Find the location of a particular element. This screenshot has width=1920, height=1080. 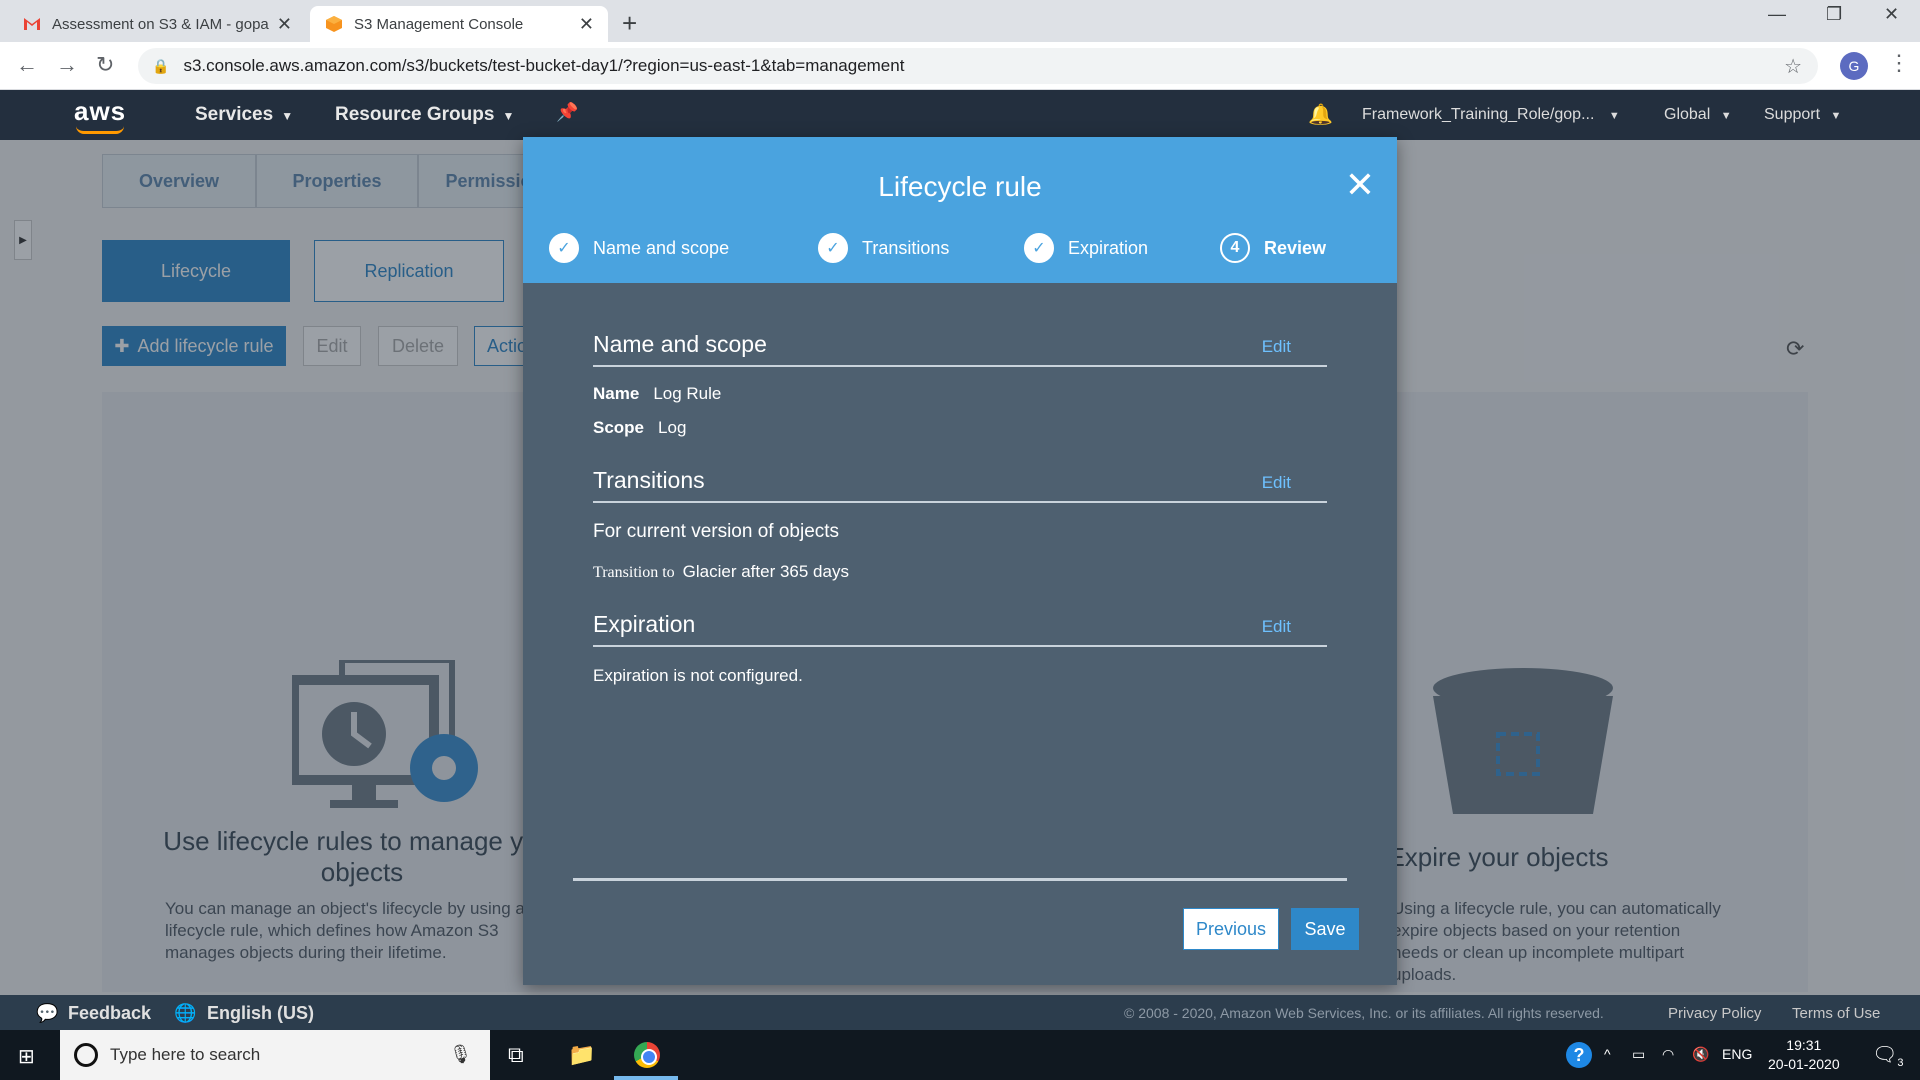

close-window-icon: ✕ is located at coordinates (1891, 14).